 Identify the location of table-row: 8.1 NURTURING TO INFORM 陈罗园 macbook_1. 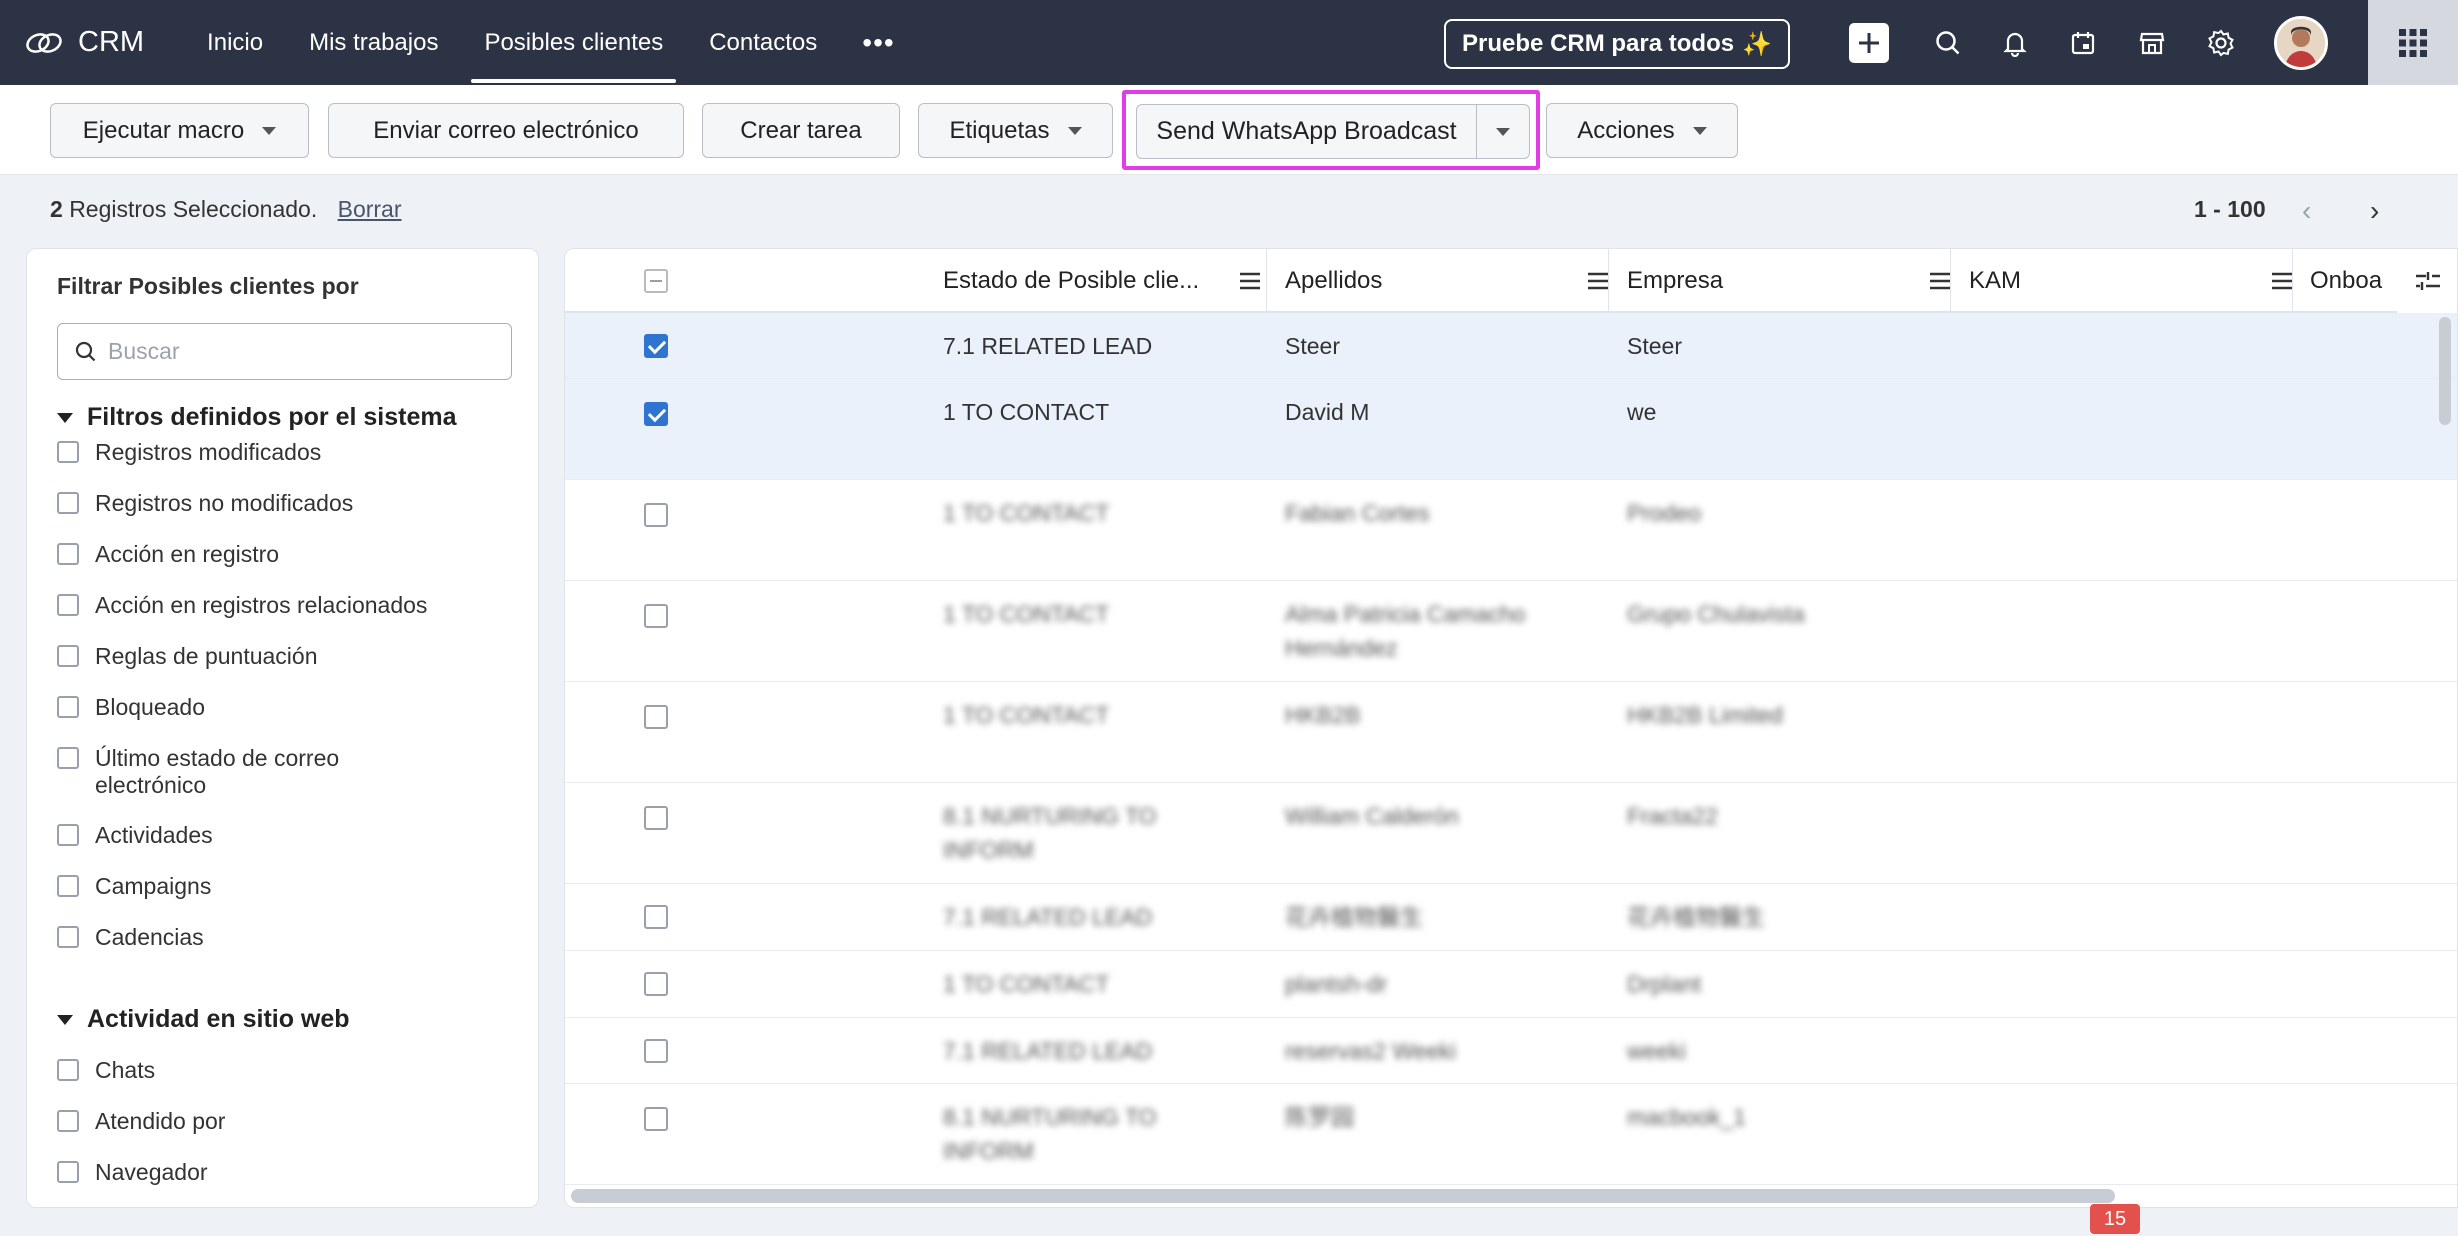
(1511, 1134).